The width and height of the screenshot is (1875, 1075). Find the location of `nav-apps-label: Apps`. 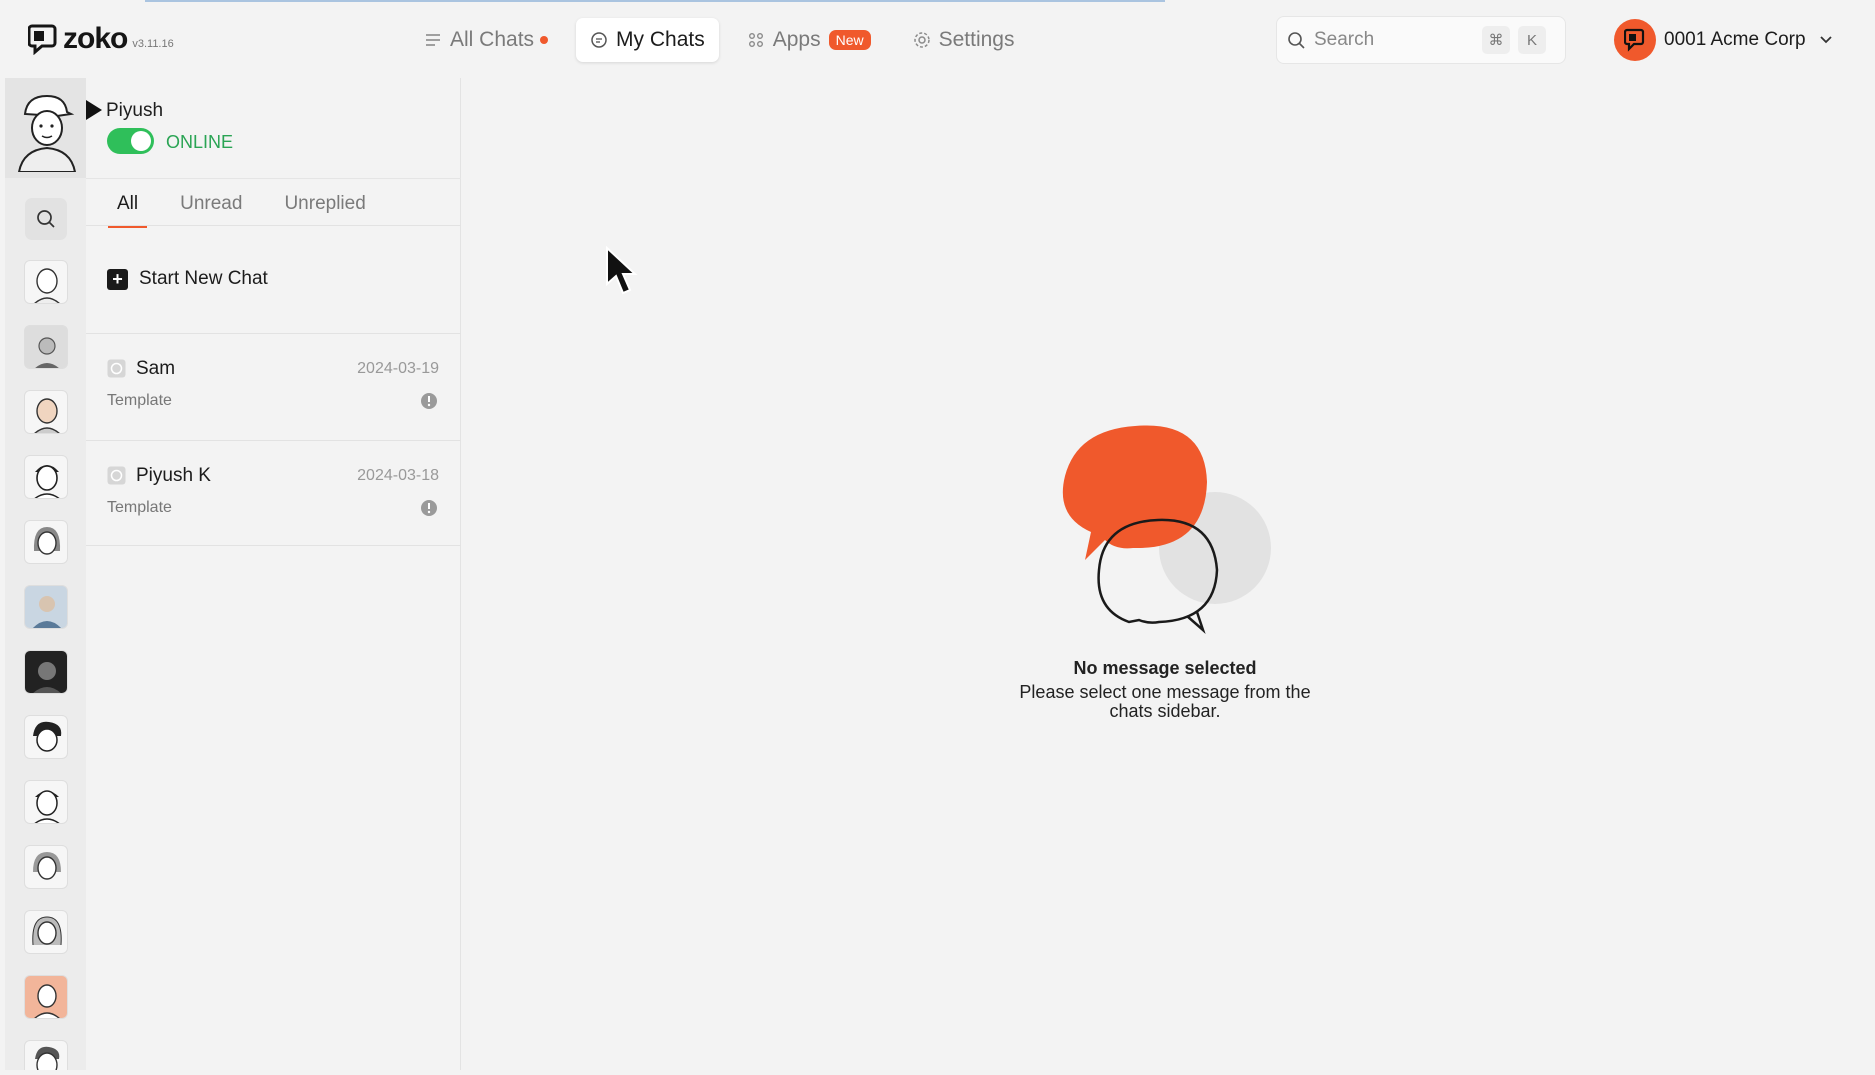

nav-apps-label: Apps is located at coordinates (796, 39).